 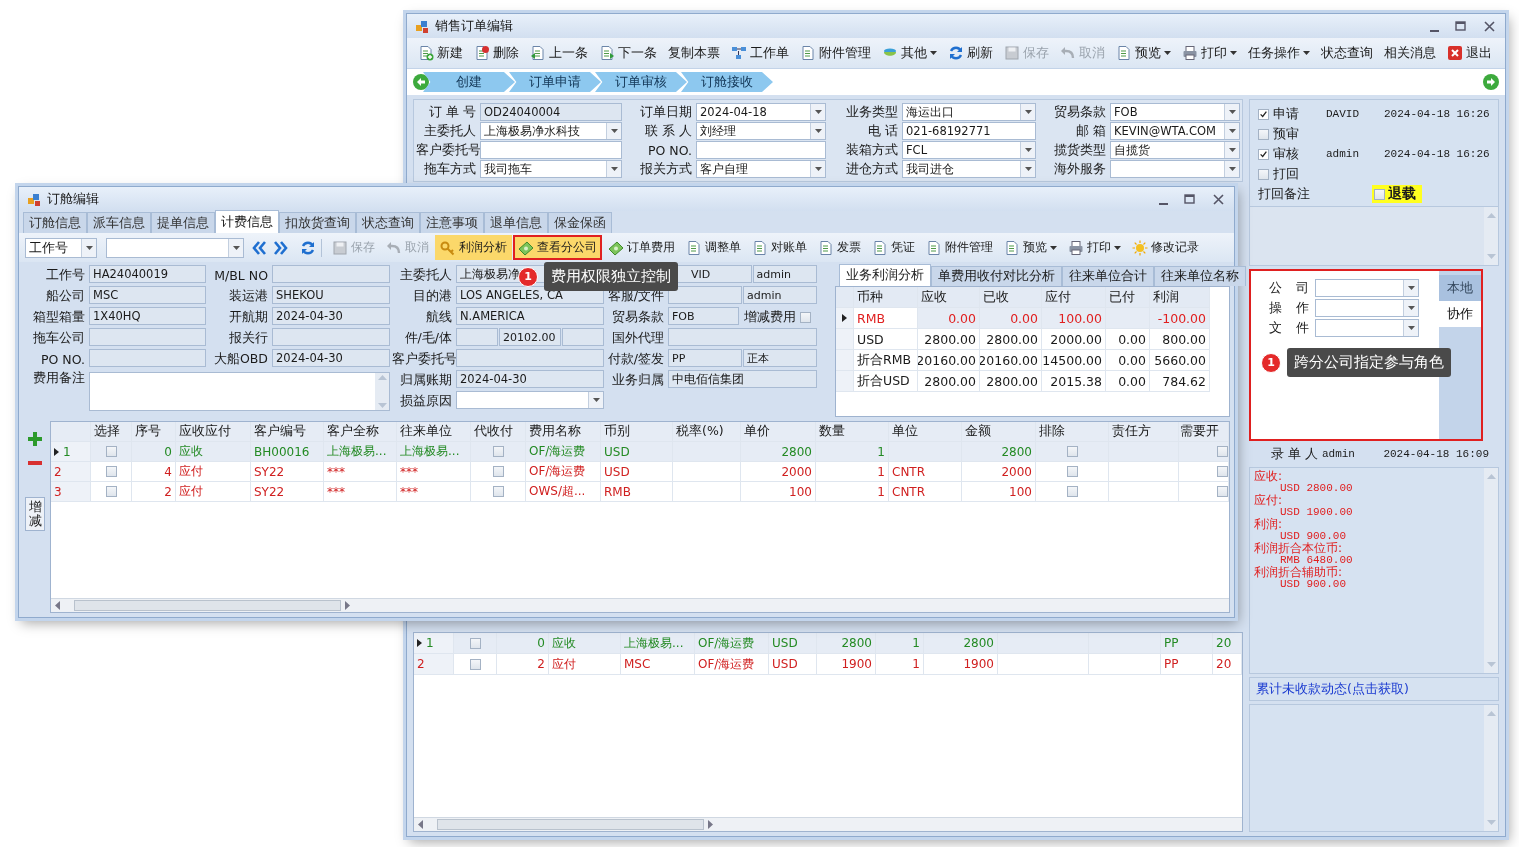 I want to click on field-label: 海外服务, so click(x=1080, y=169).